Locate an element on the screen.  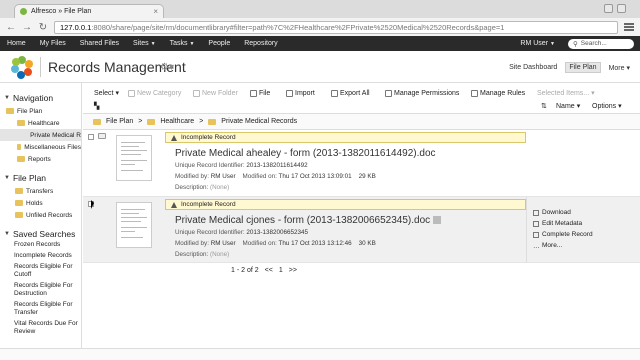
edit-icon is located at coordinates (536, 223).